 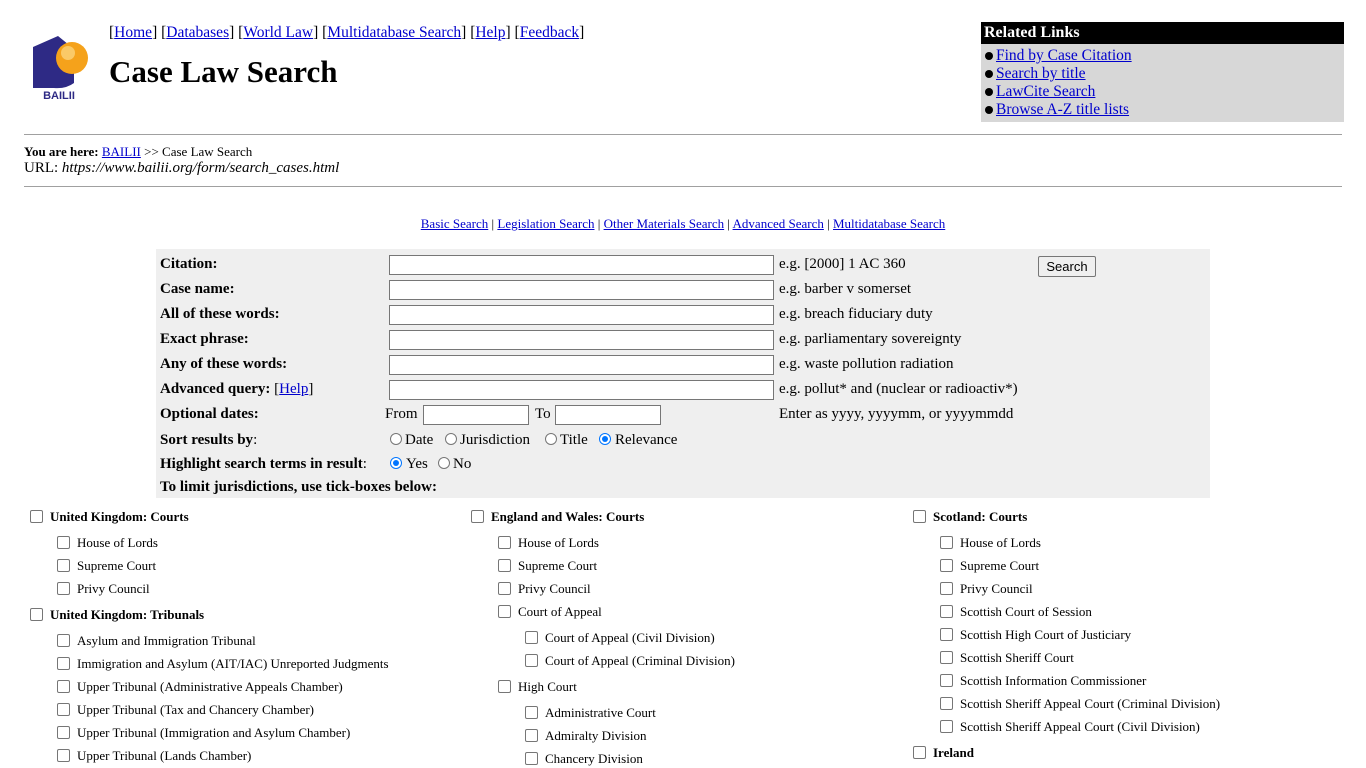 I want to click on ait-checkbox, so click(x=63, y=640).